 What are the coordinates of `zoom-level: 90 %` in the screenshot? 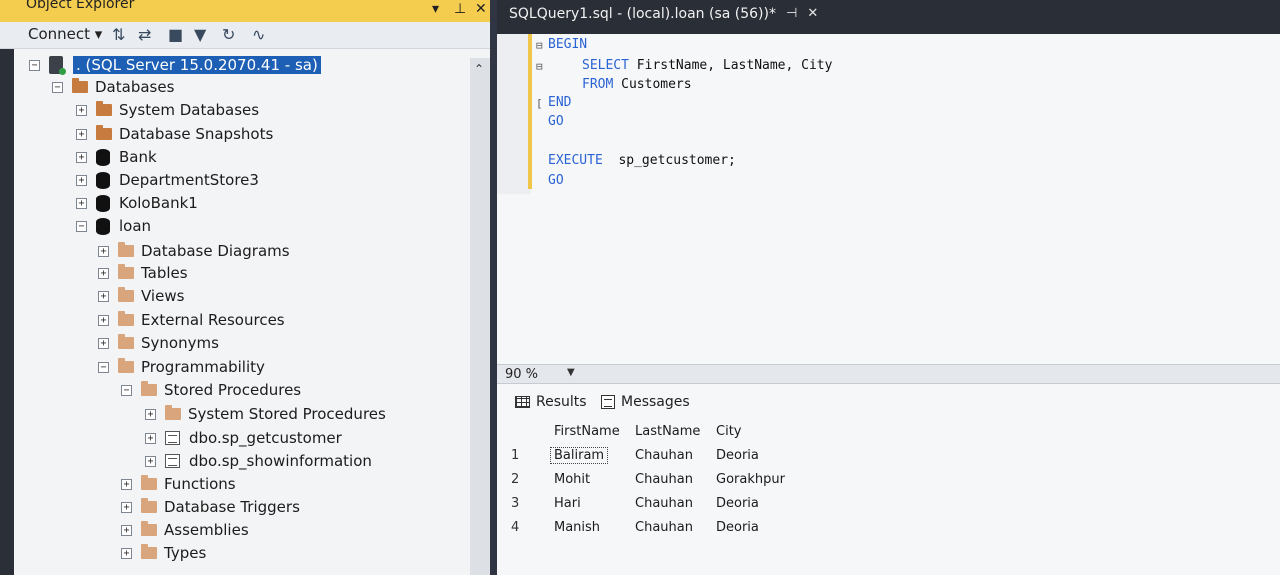 It's located at (521, 374).